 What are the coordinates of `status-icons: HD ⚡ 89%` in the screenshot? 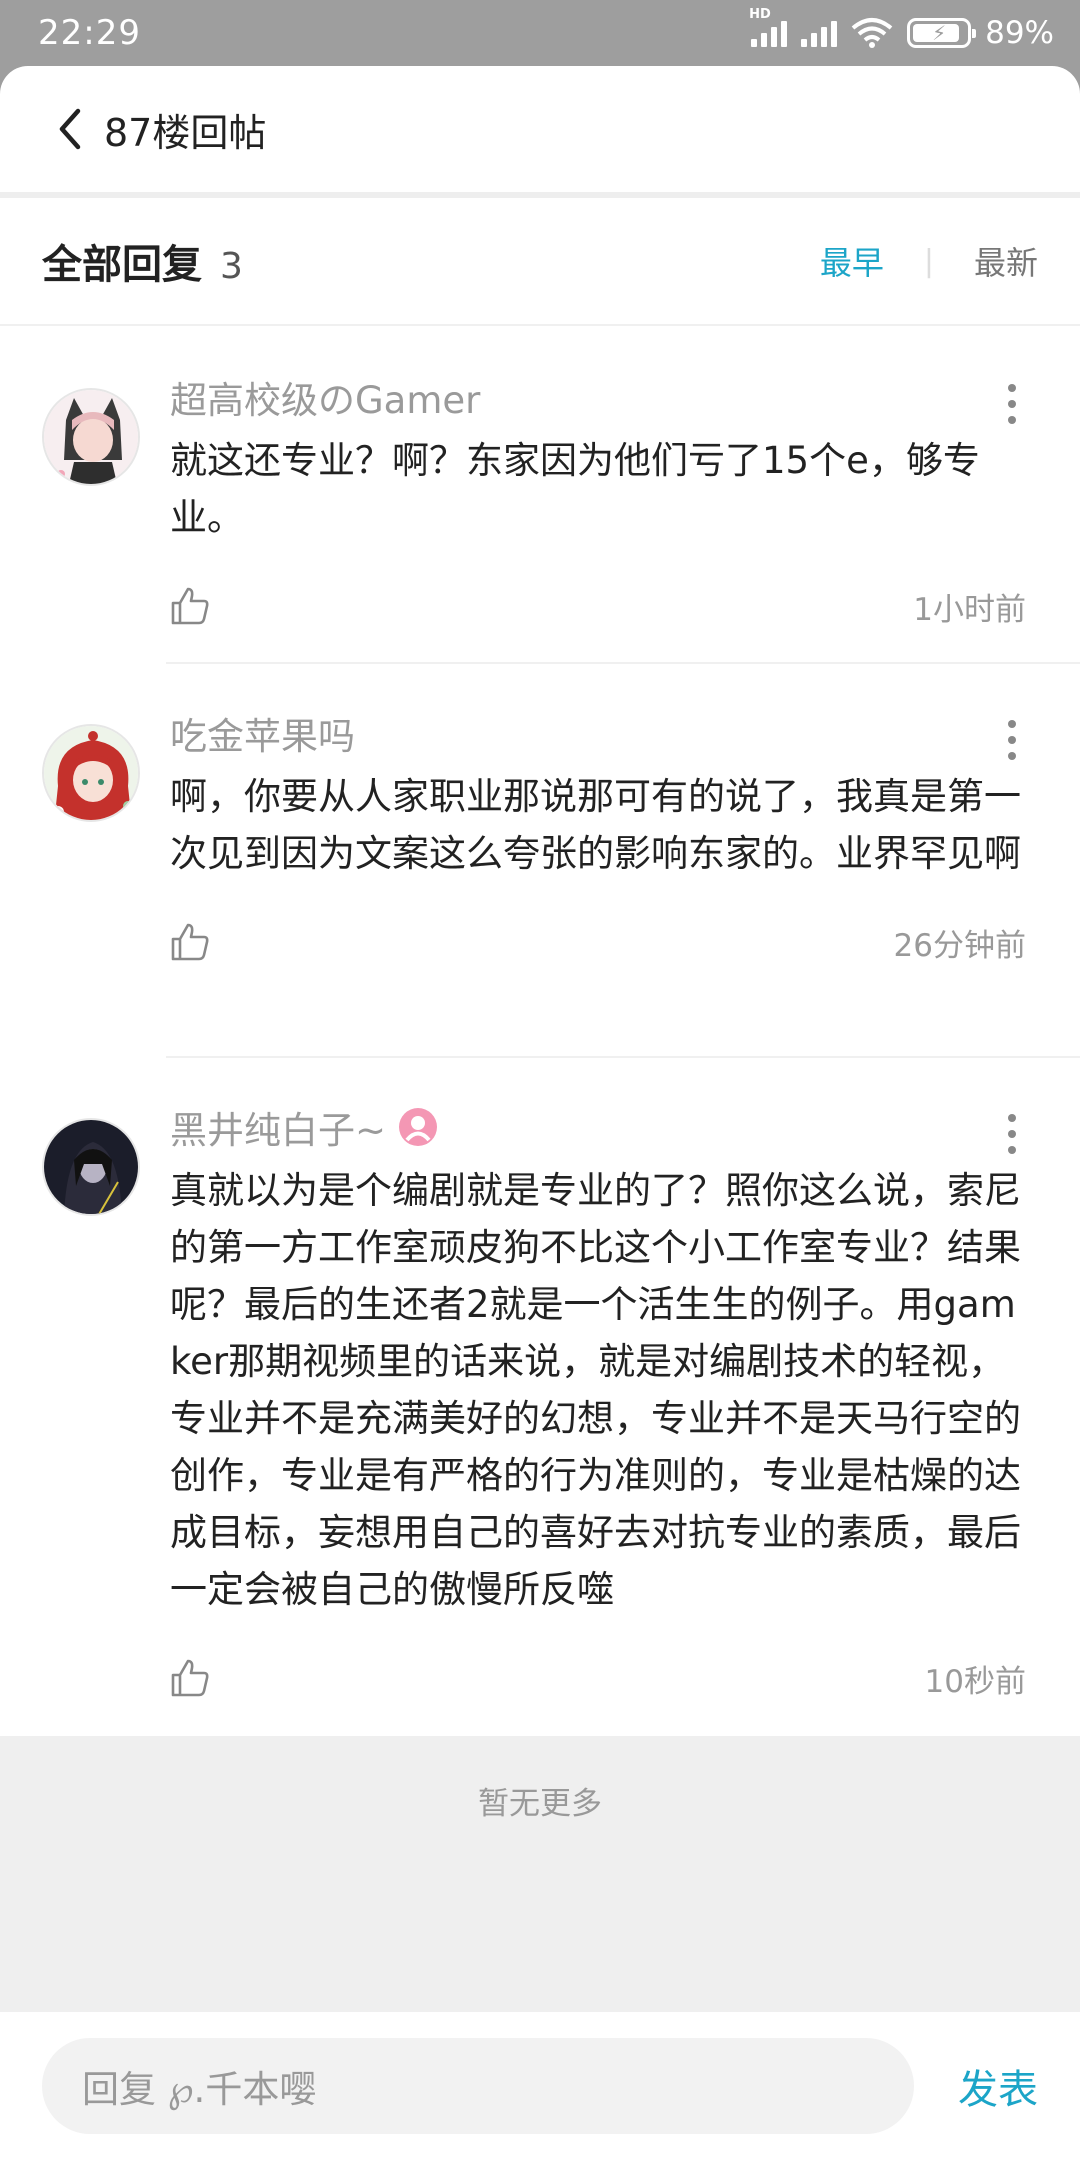 It's located at (901, 29).